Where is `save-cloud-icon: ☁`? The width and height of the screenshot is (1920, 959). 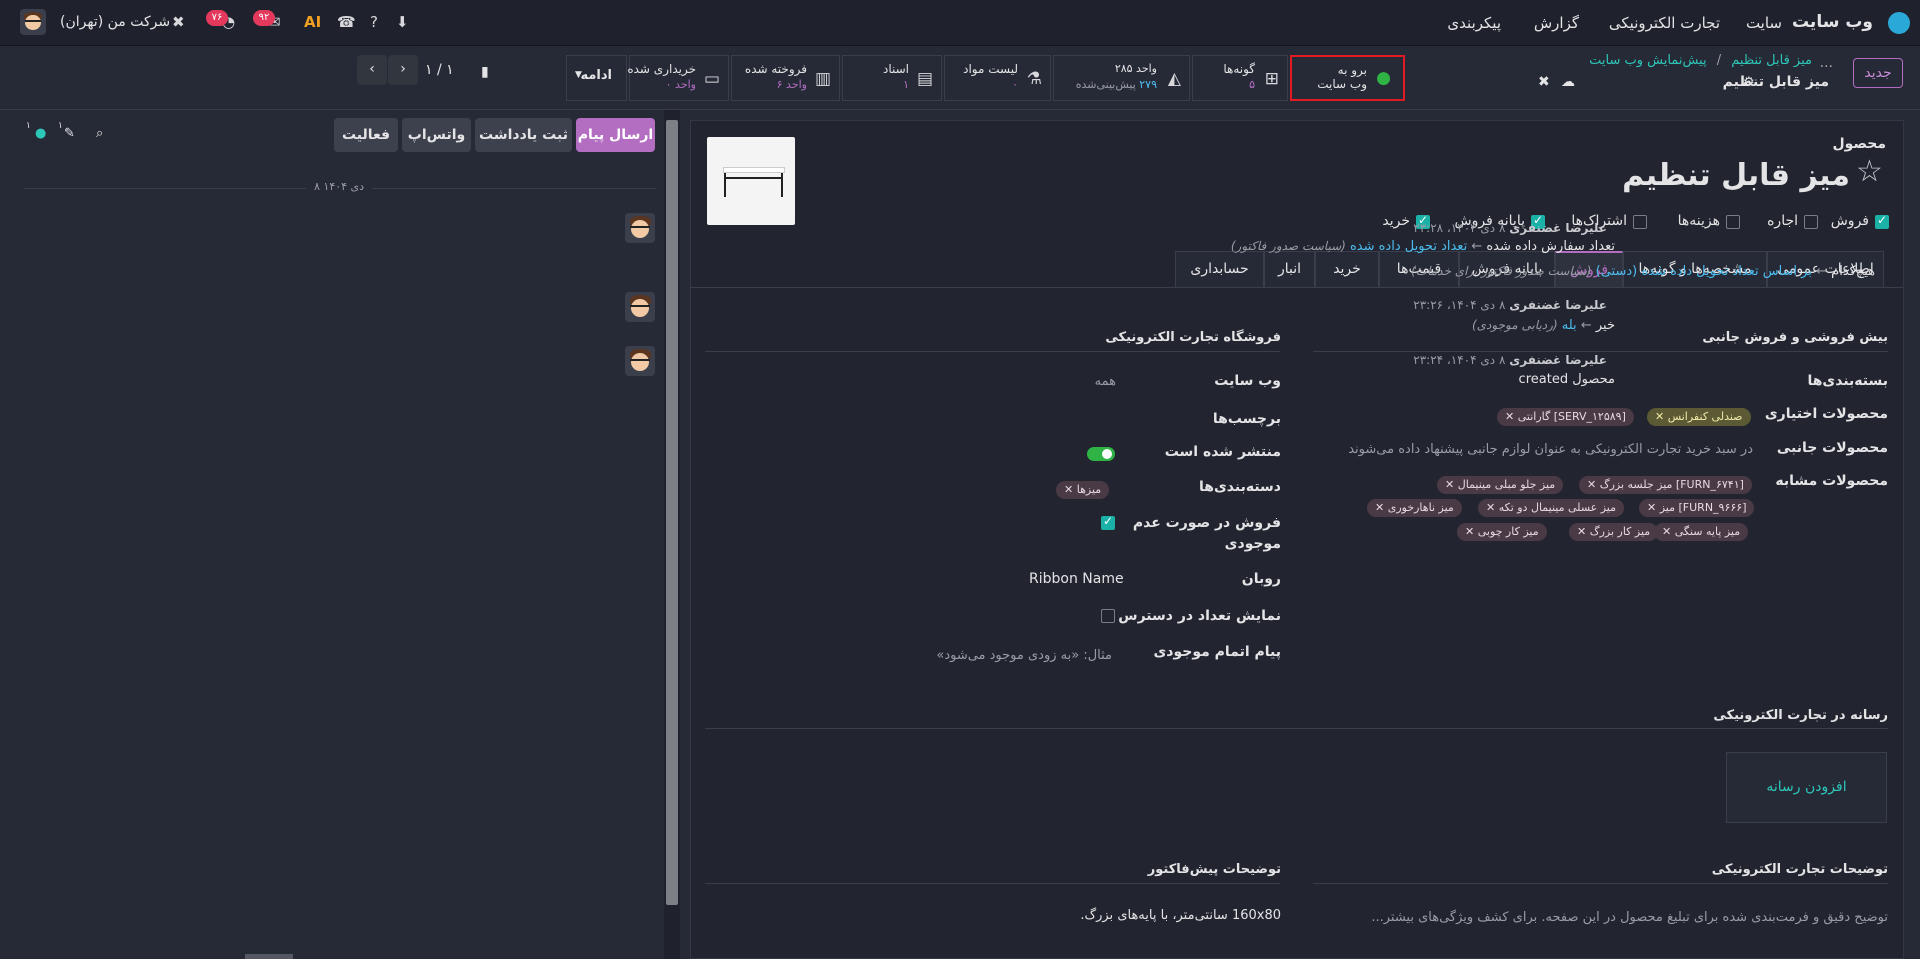 save-cloud-icon: ☁ is located at coordinates (1568, 82).